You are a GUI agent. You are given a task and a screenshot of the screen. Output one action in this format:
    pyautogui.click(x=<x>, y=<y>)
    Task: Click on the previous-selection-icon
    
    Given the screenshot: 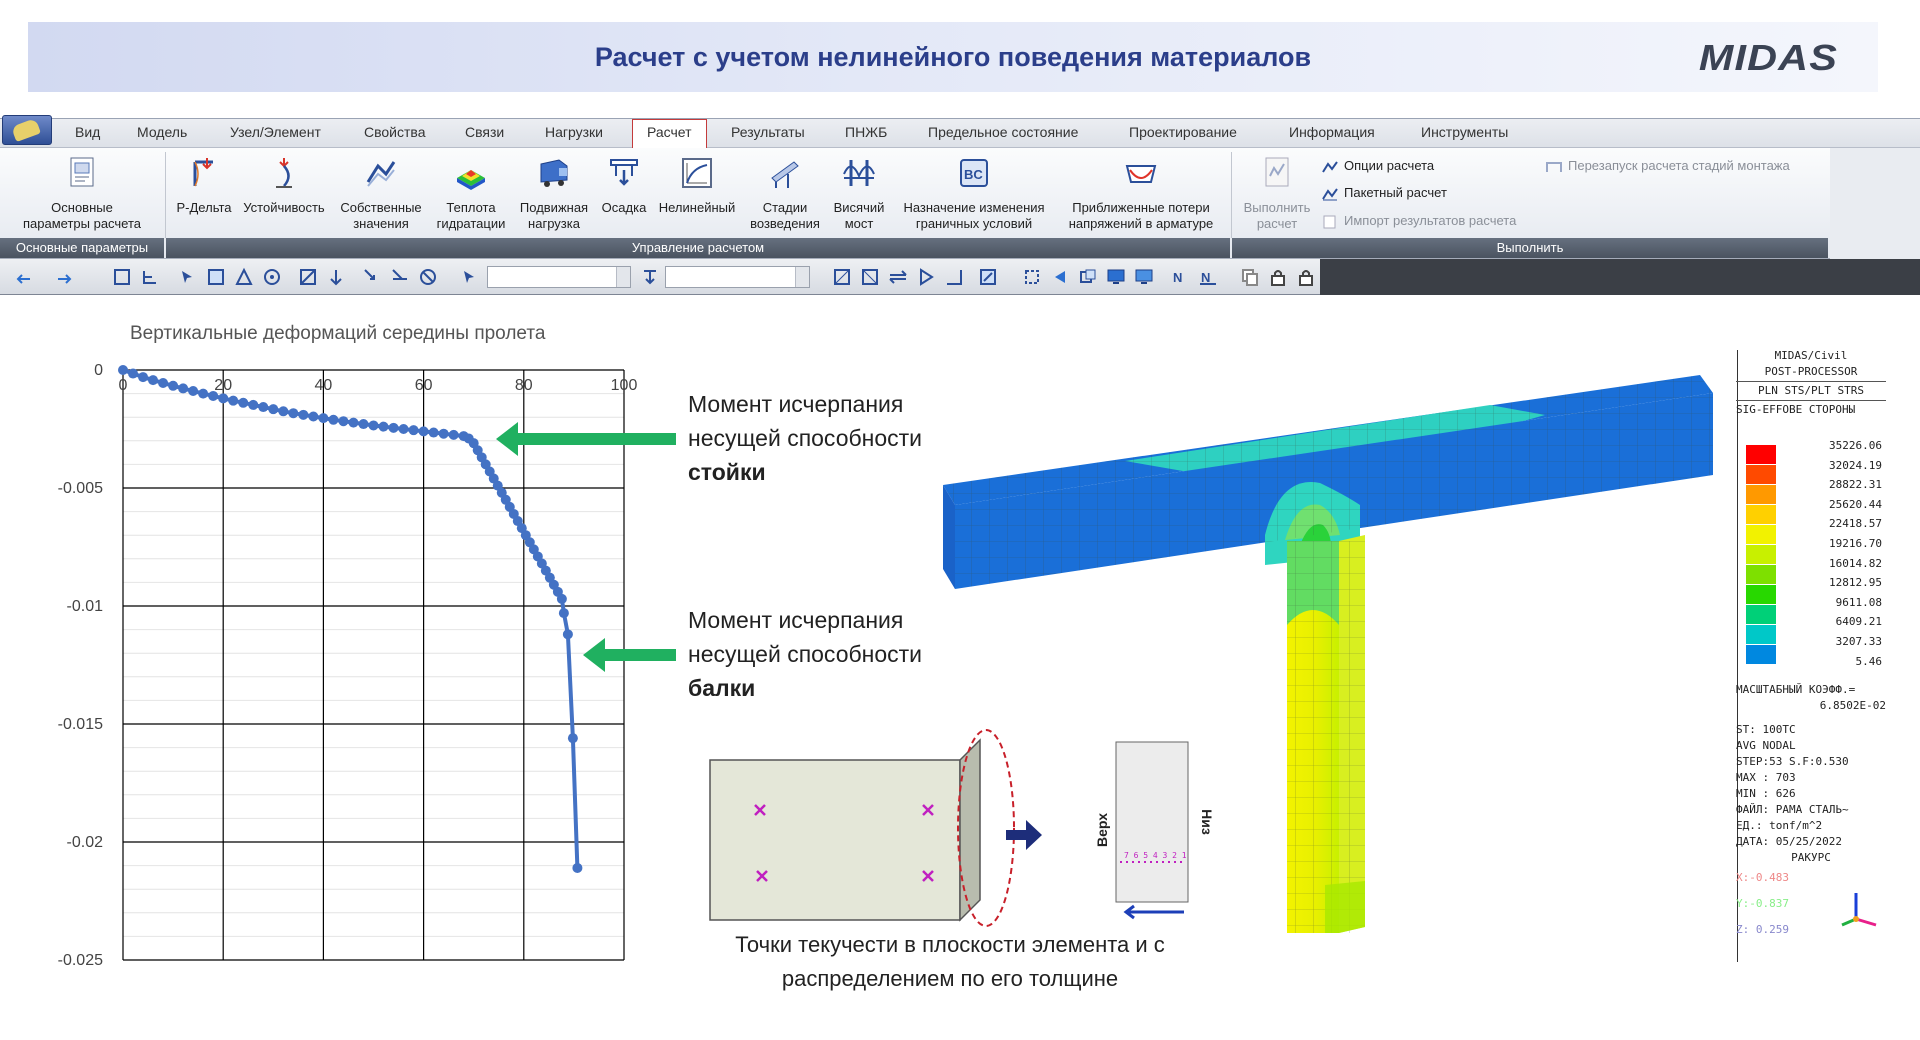 What is the action you would take?
    pyautogui.click(x=336, y=277)
    